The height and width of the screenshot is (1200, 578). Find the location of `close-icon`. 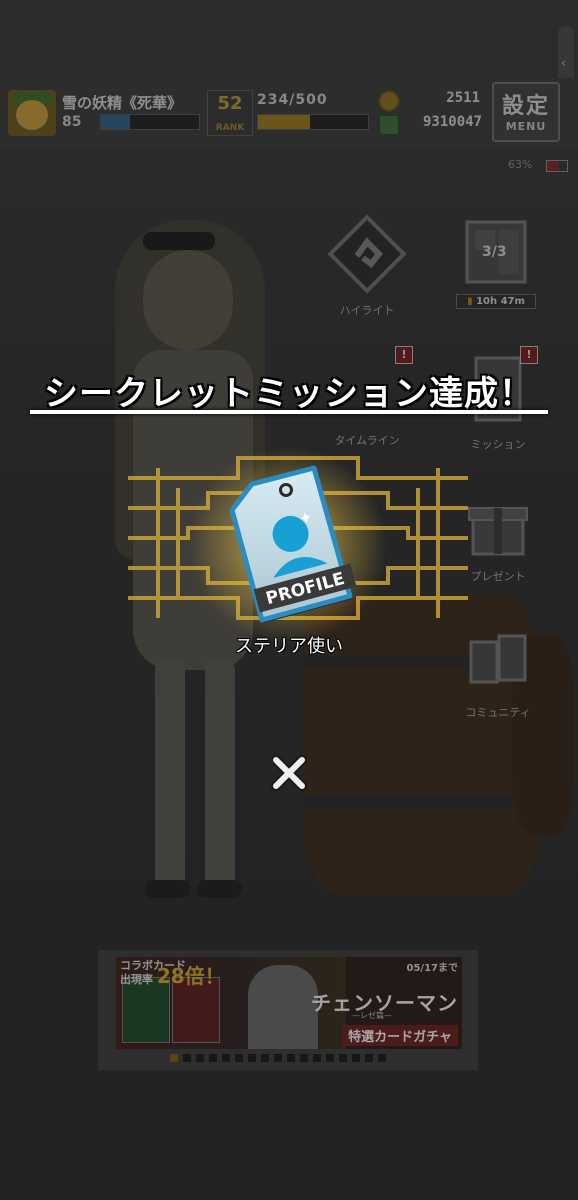

close-icon is located at coordinates (289, 773).